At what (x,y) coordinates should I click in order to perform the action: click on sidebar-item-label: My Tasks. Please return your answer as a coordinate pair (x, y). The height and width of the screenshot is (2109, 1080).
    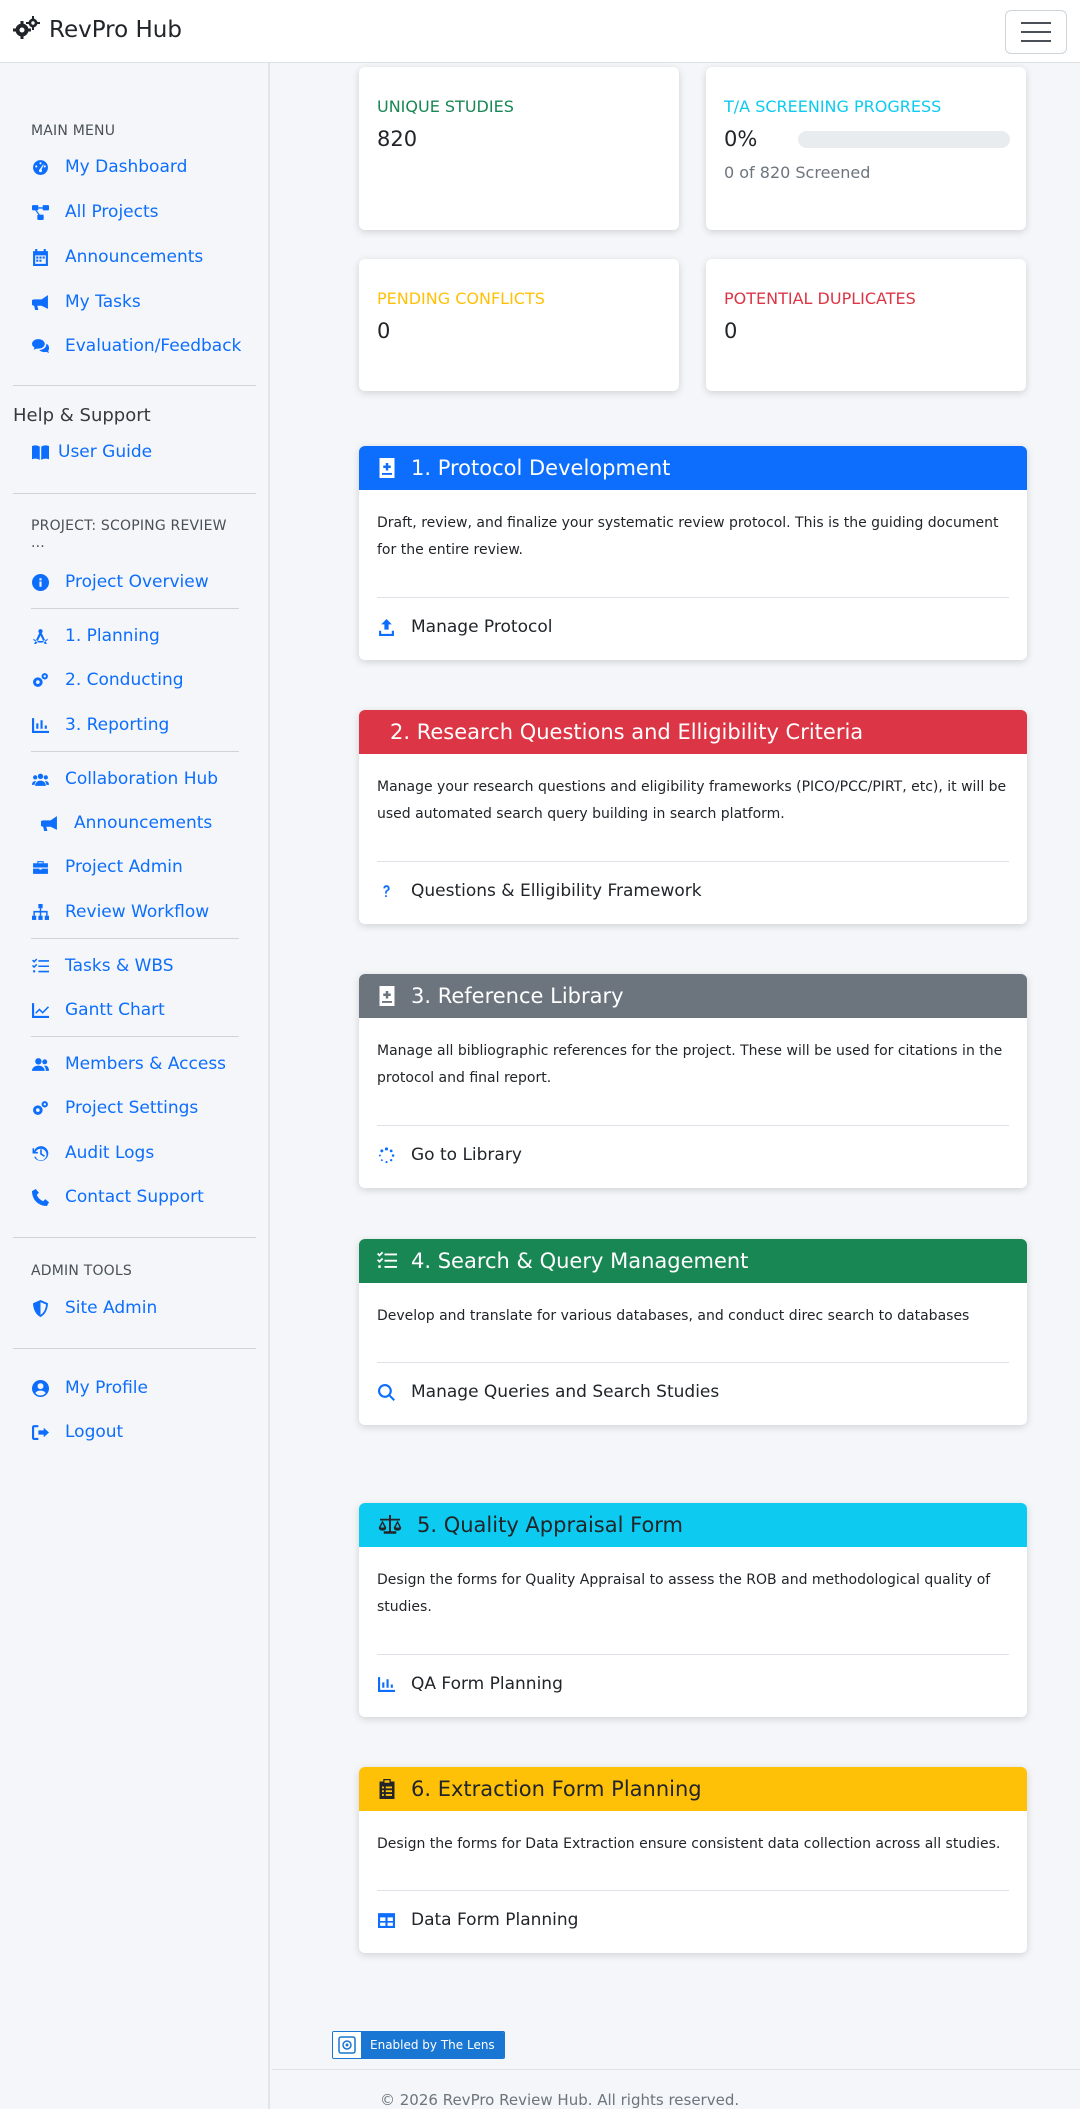
    Looking at the image, I should click on (103, 302).